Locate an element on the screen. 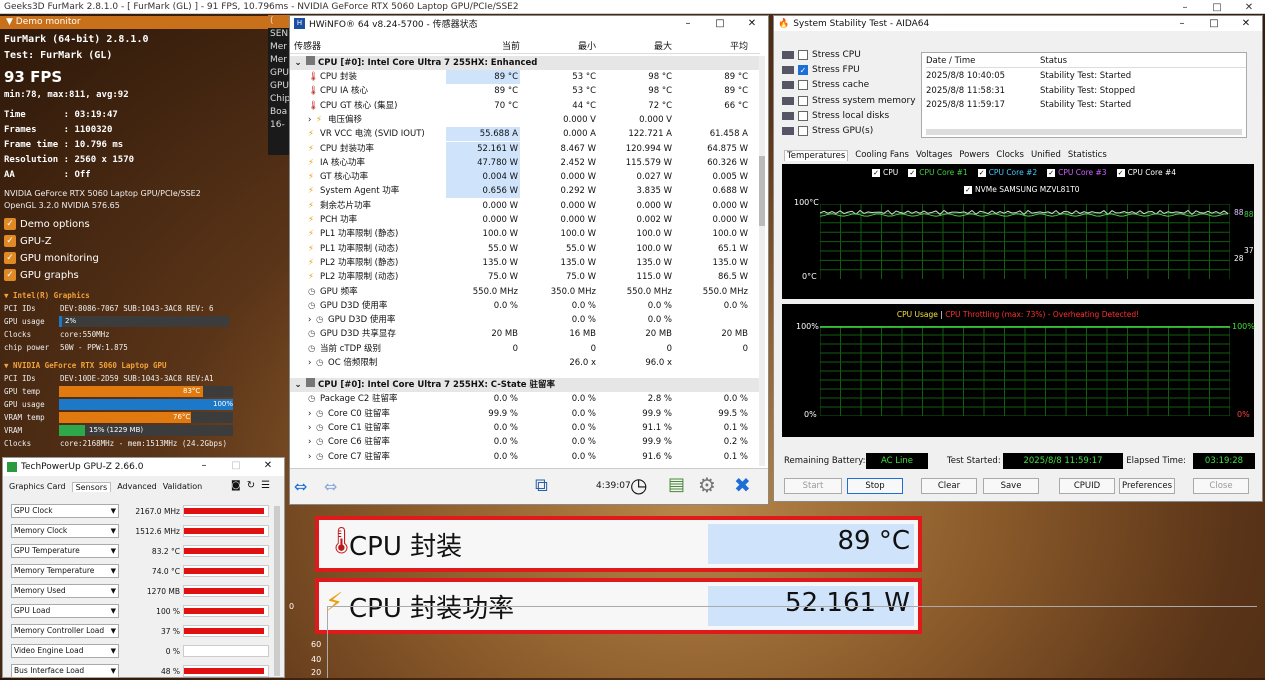 The image size is (1265, 680). log-row: 2025/8/8 11:58:31 Stability Test: Stopped is located at coordinates (1086, 91).